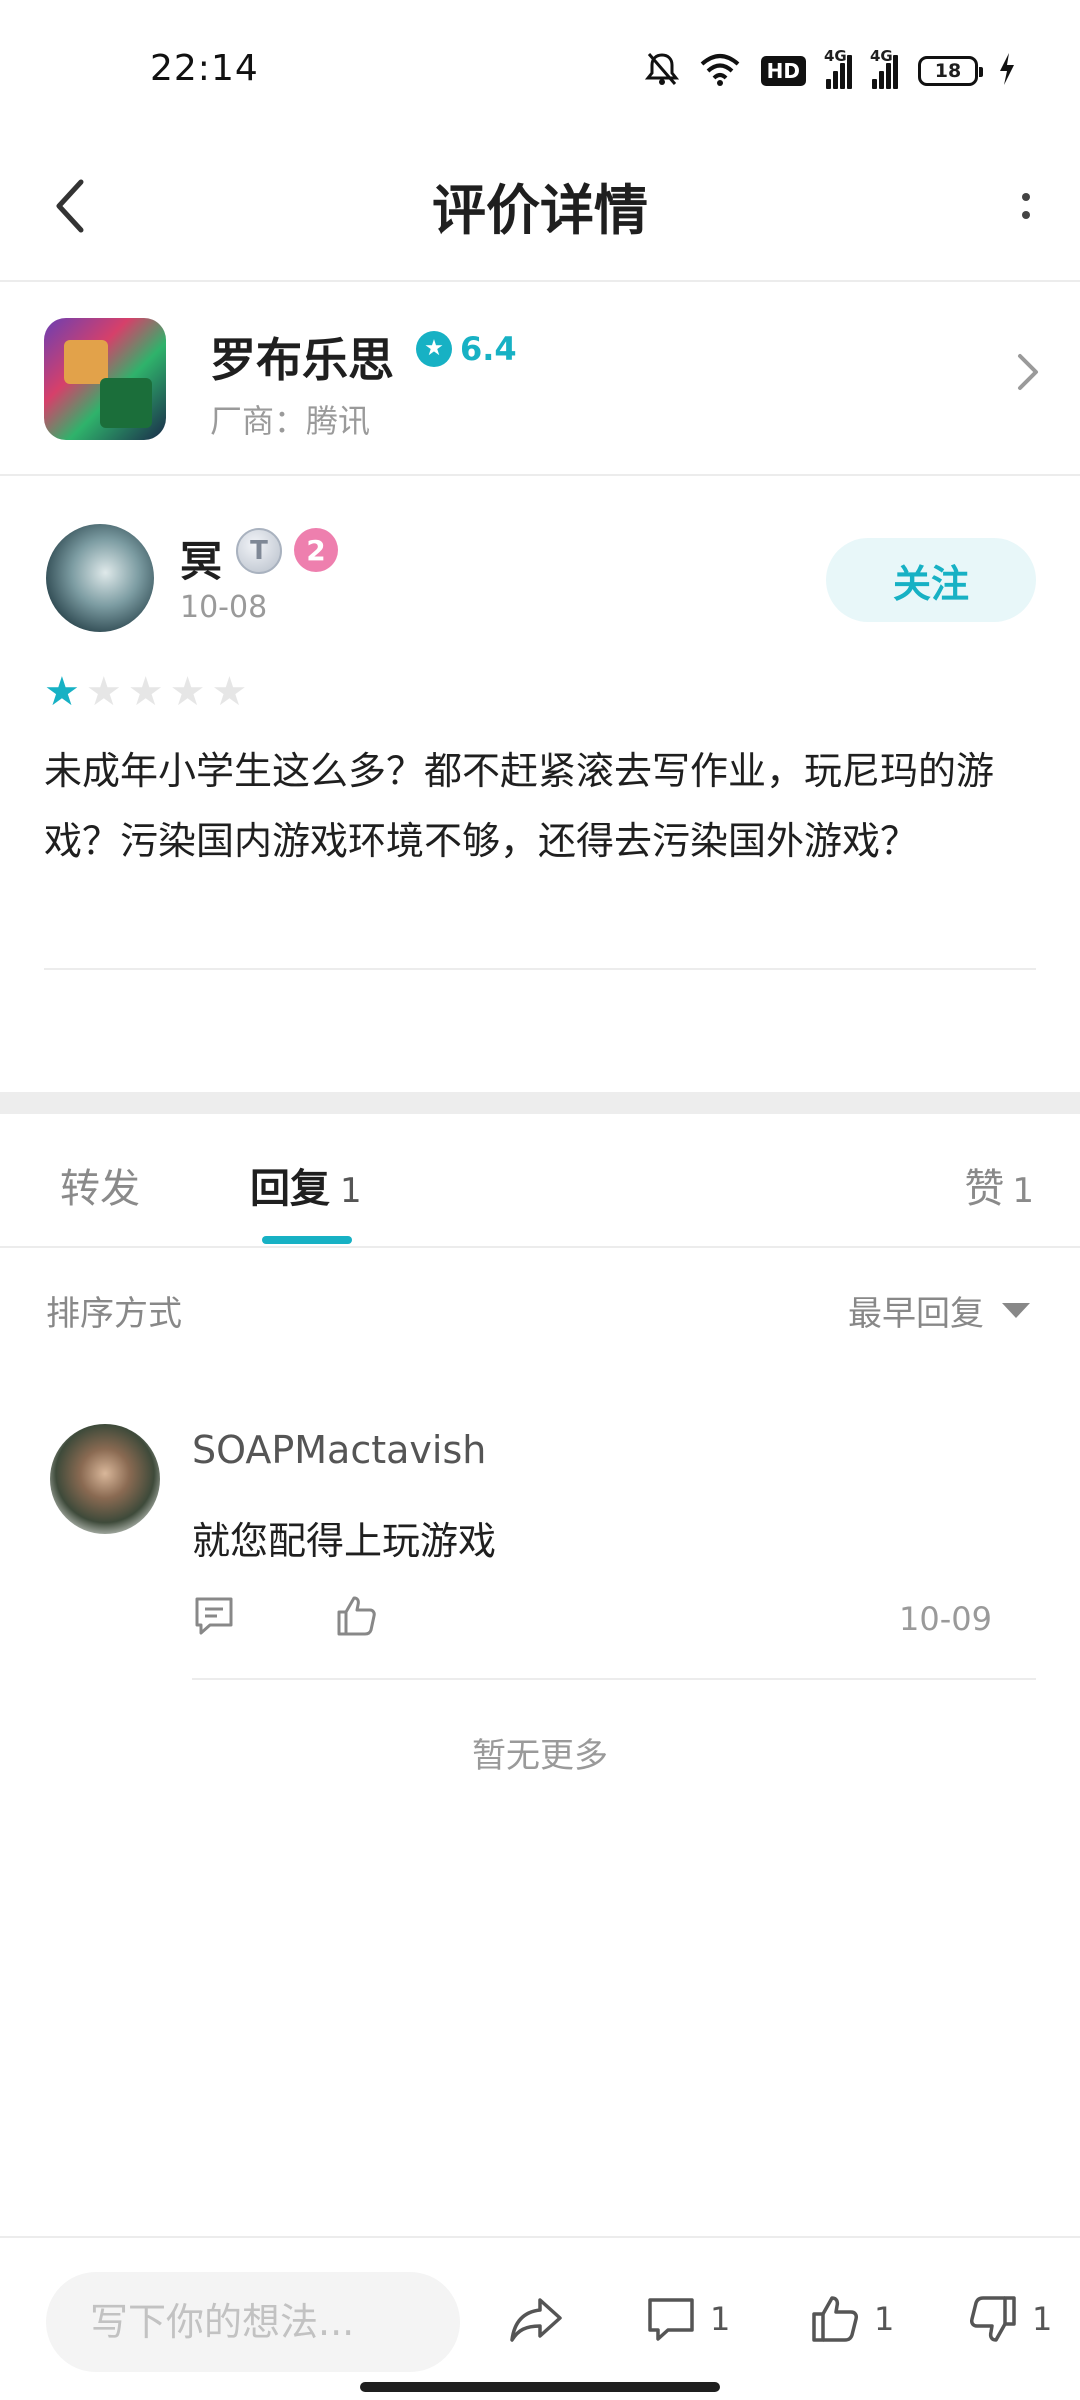  I want to click on mute-bell-icon, so click(661, 71).